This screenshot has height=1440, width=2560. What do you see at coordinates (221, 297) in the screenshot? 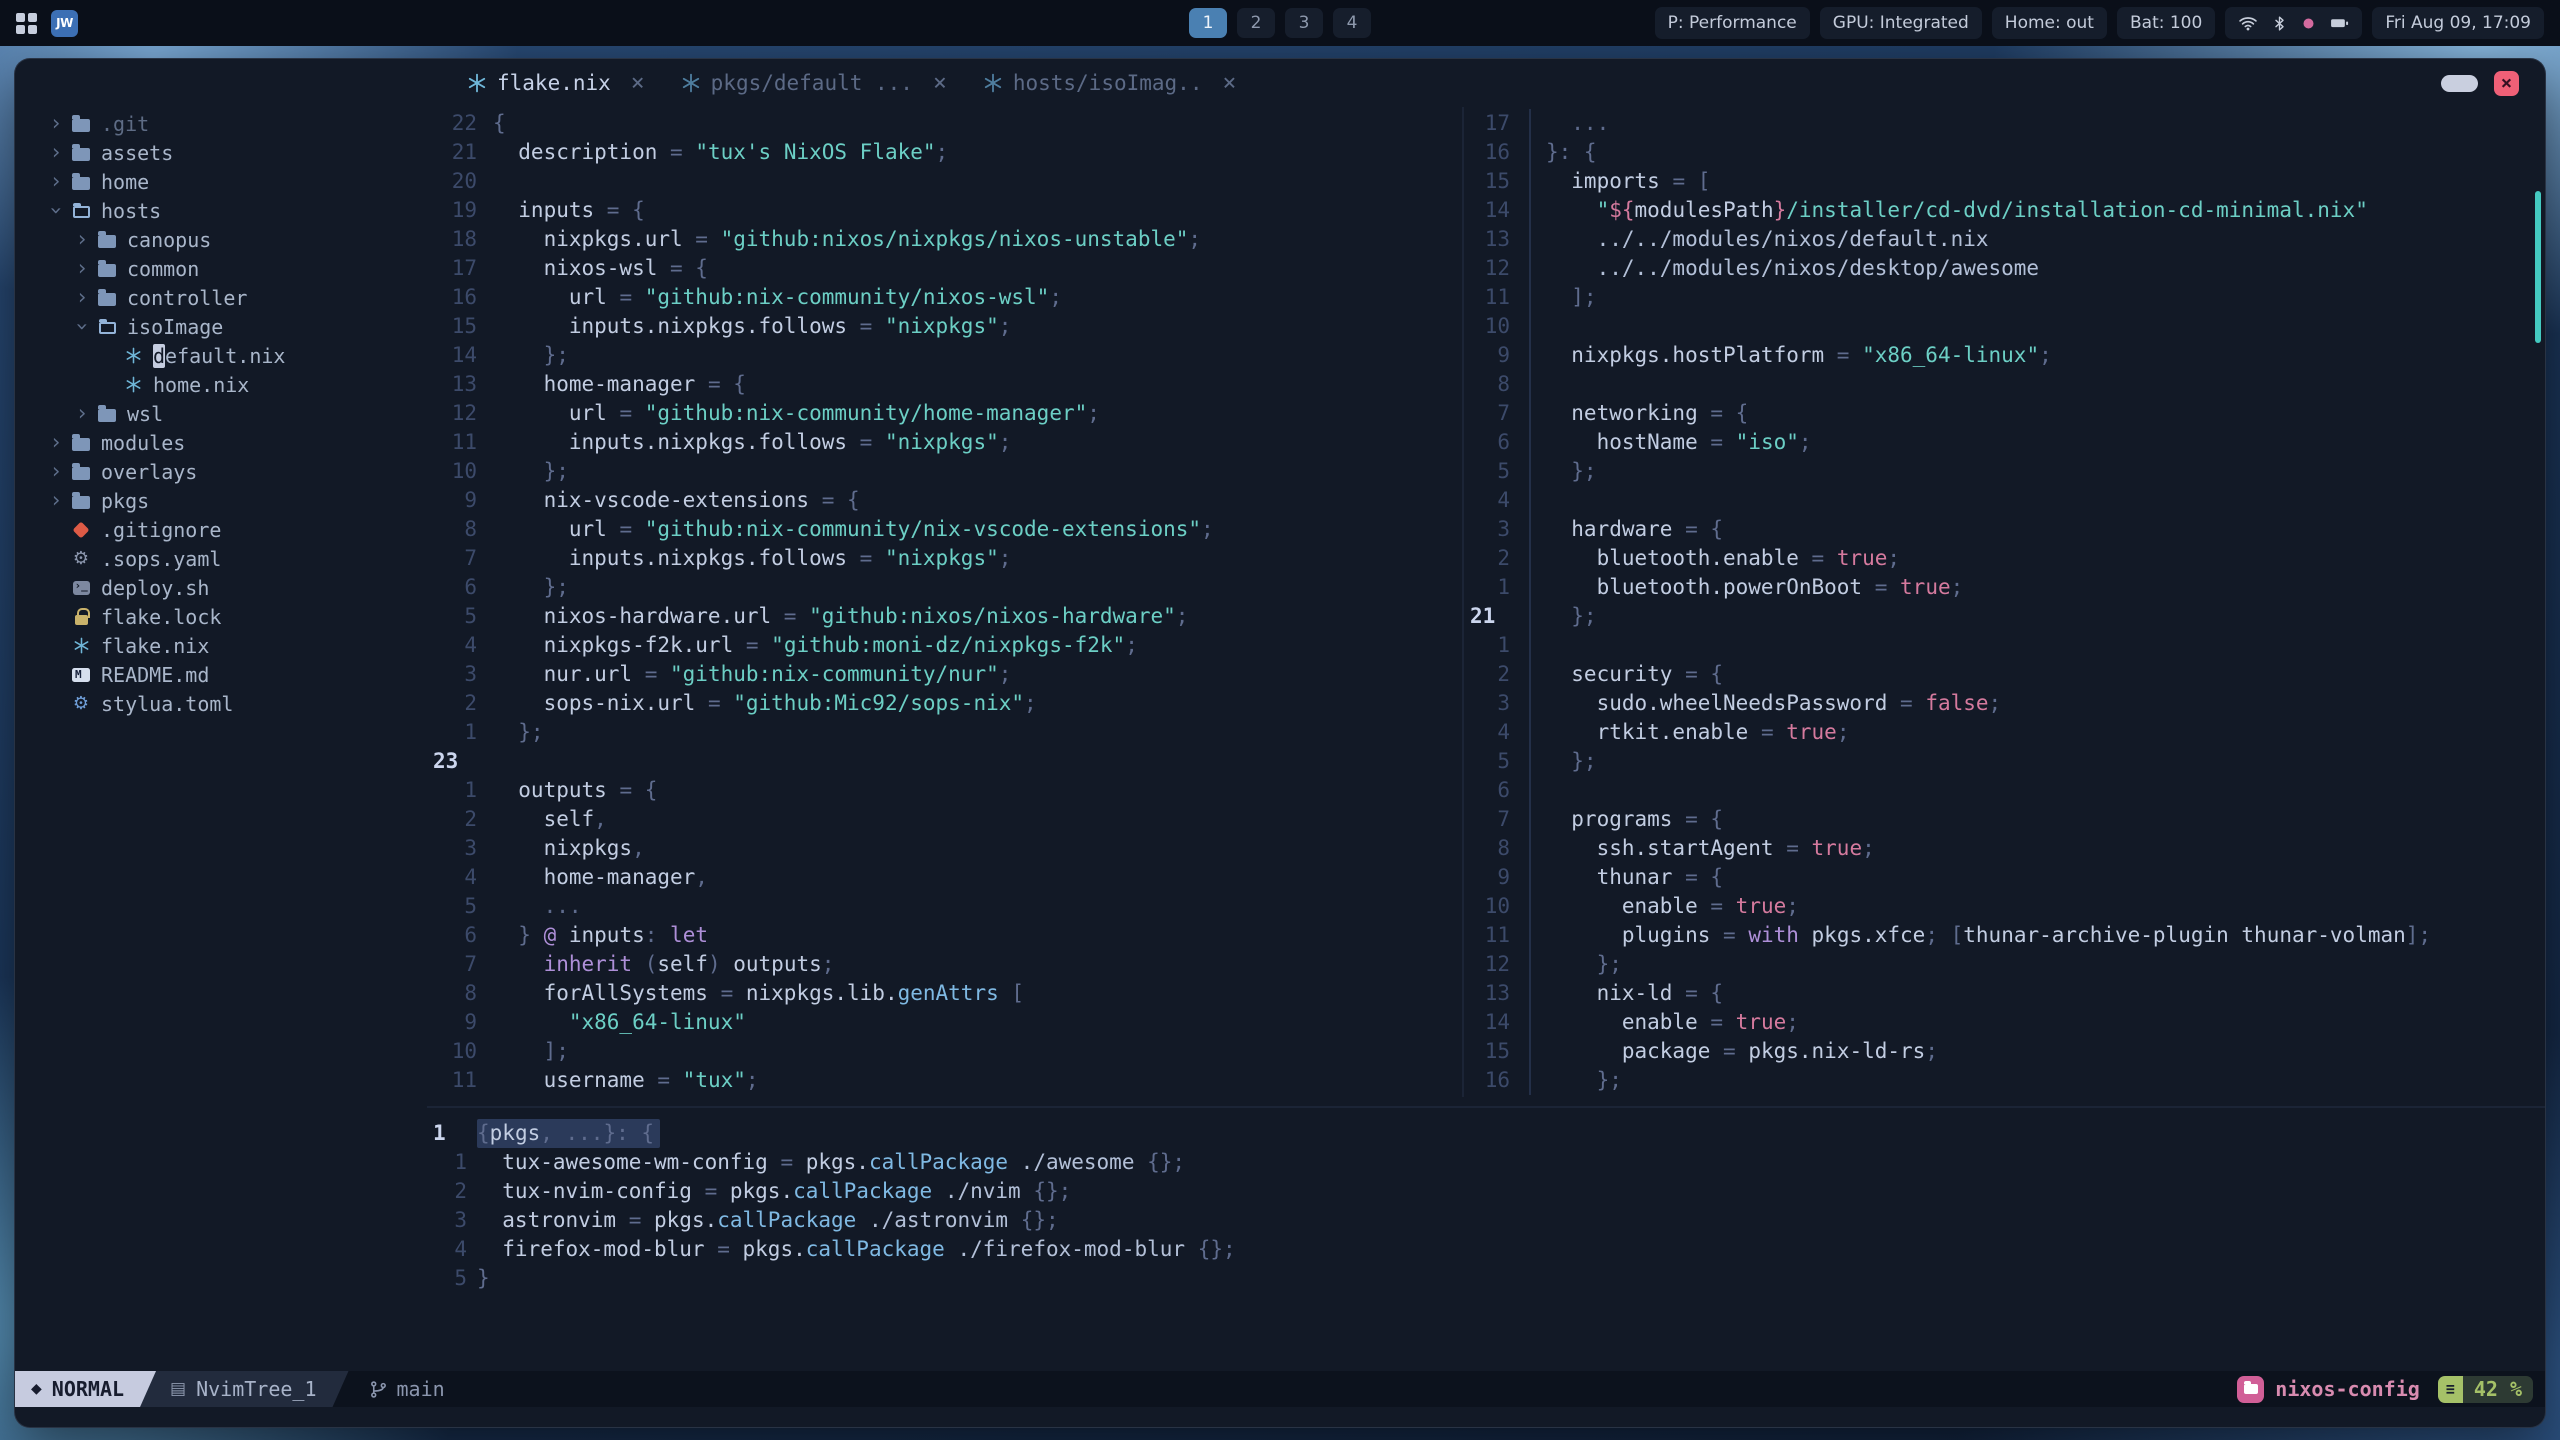
I see `tree-item-controller: › controller` at bounding box center [221, 297].